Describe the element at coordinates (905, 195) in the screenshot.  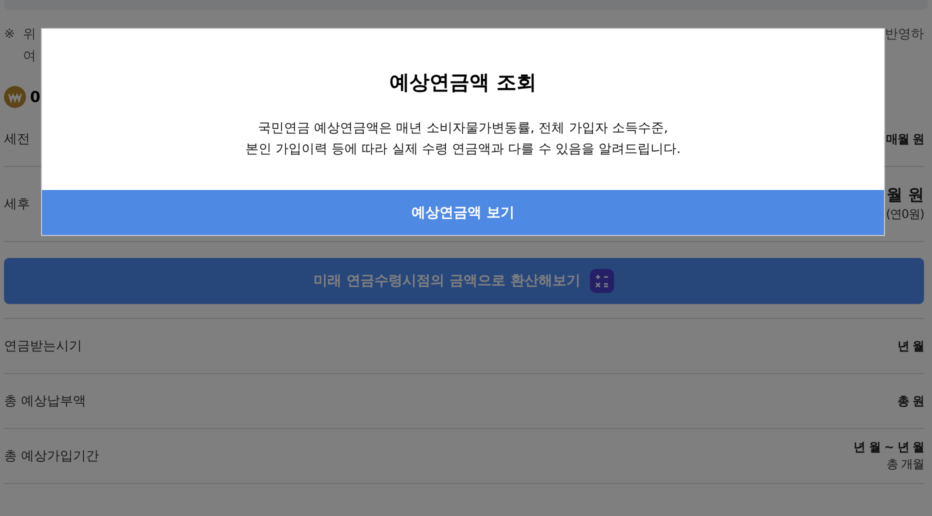
I see `row-value: 월 원` at that location.